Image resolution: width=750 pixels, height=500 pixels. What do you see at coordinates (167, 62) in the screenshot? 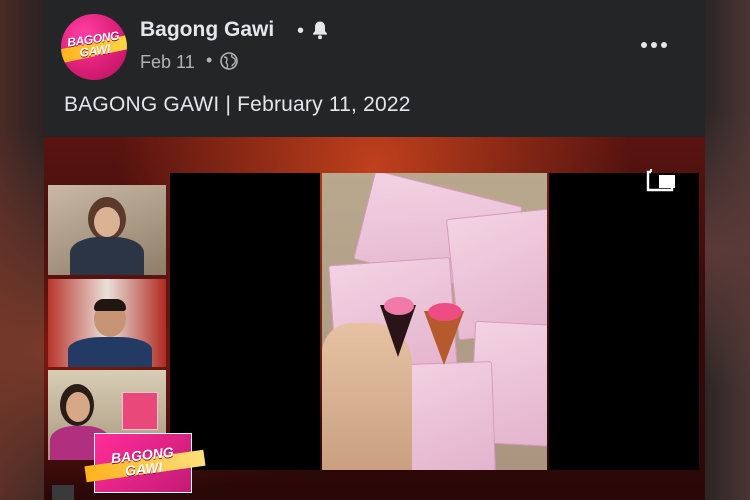
I see `post-date: Feb 11` at bounding box center [167, 62].